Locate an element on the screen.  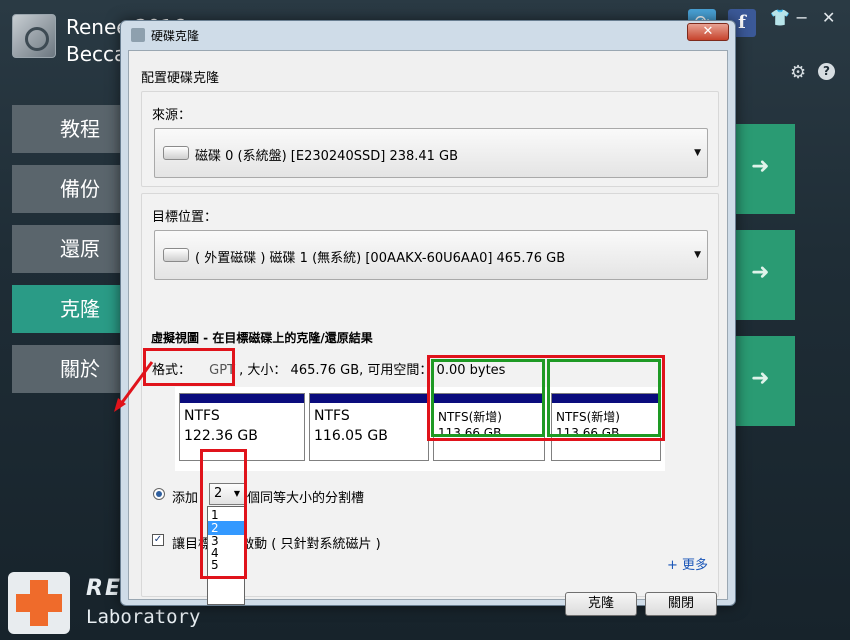
arrow-line is located at coordinates (135, 385).